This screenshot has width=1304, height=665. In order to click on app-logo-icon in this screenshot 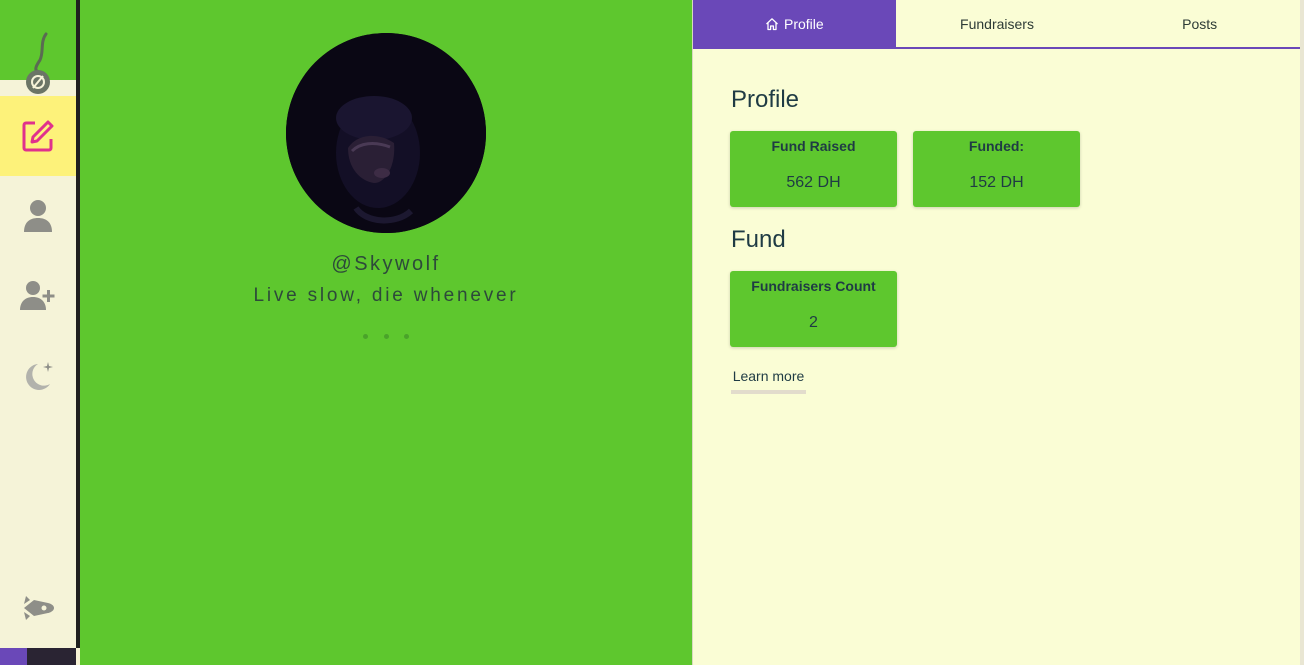, I will do `click(38, 64)`.